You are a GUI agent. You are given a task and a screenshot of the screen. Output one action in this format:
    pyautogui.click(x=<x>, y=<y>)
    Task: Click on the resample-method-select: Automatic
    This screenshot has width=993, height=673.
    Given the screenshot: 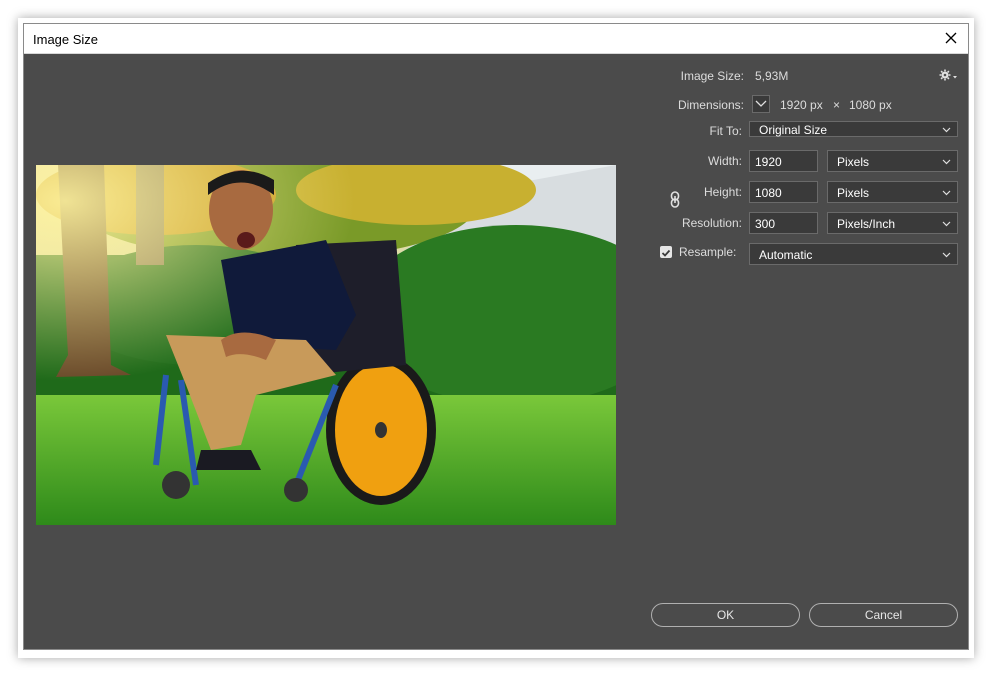 What is the action you would take?
    pyautogui.click(x=853, y=254)
    